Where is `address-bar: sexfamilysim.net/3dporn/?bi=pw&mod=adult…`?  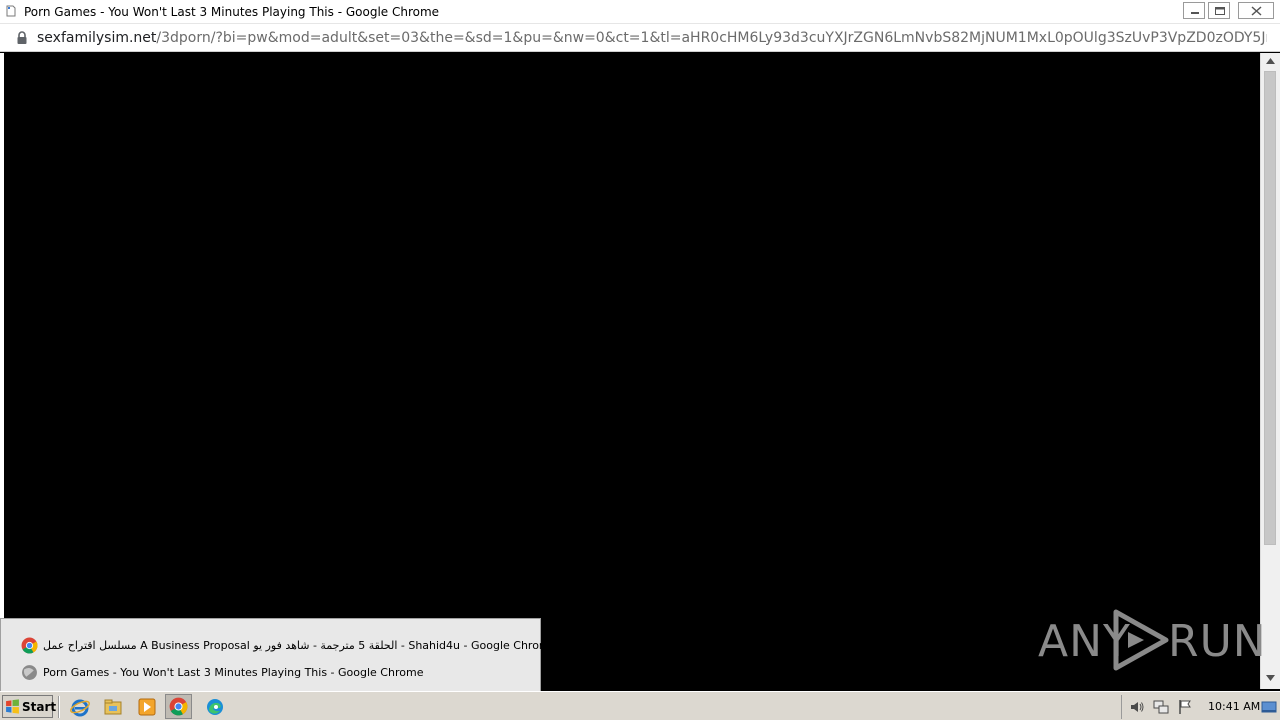
address-bar: sexfamilysim.net/3dporn/?bi=pw&mod=adult… is located at coordinates (640, 38).